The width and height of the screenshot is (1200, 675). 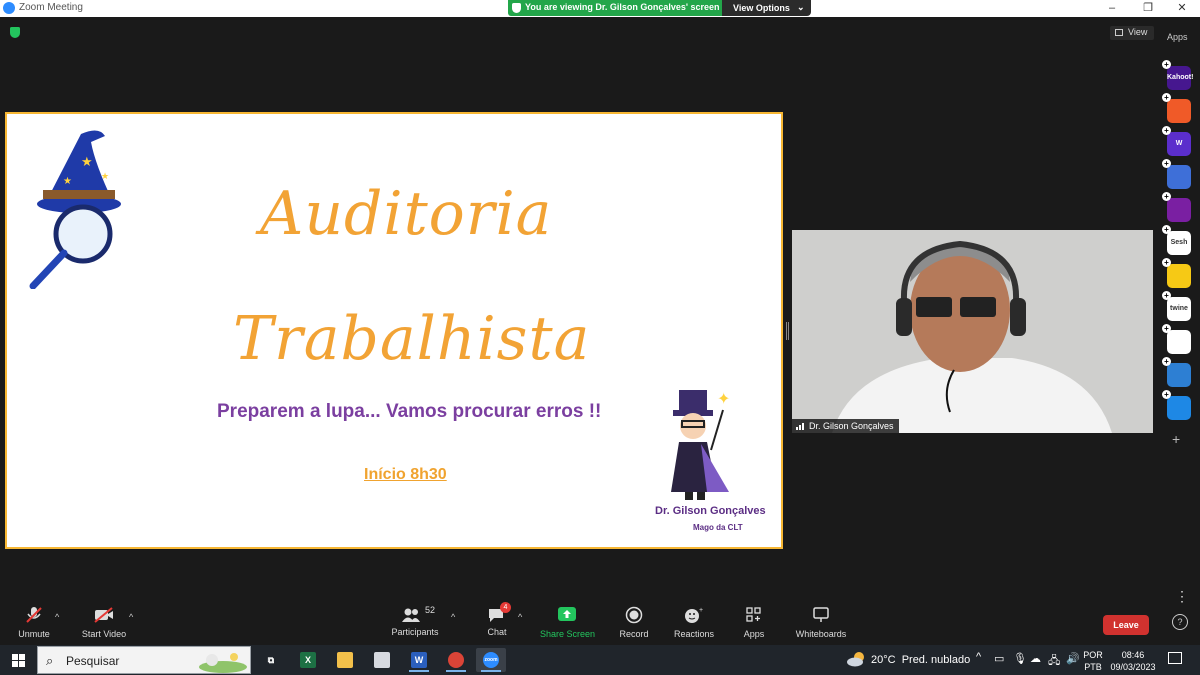 What do you see at coordinates (1138, 32) in the screenshot?
I see `view-label: View` at bounding box center [1138, 32].